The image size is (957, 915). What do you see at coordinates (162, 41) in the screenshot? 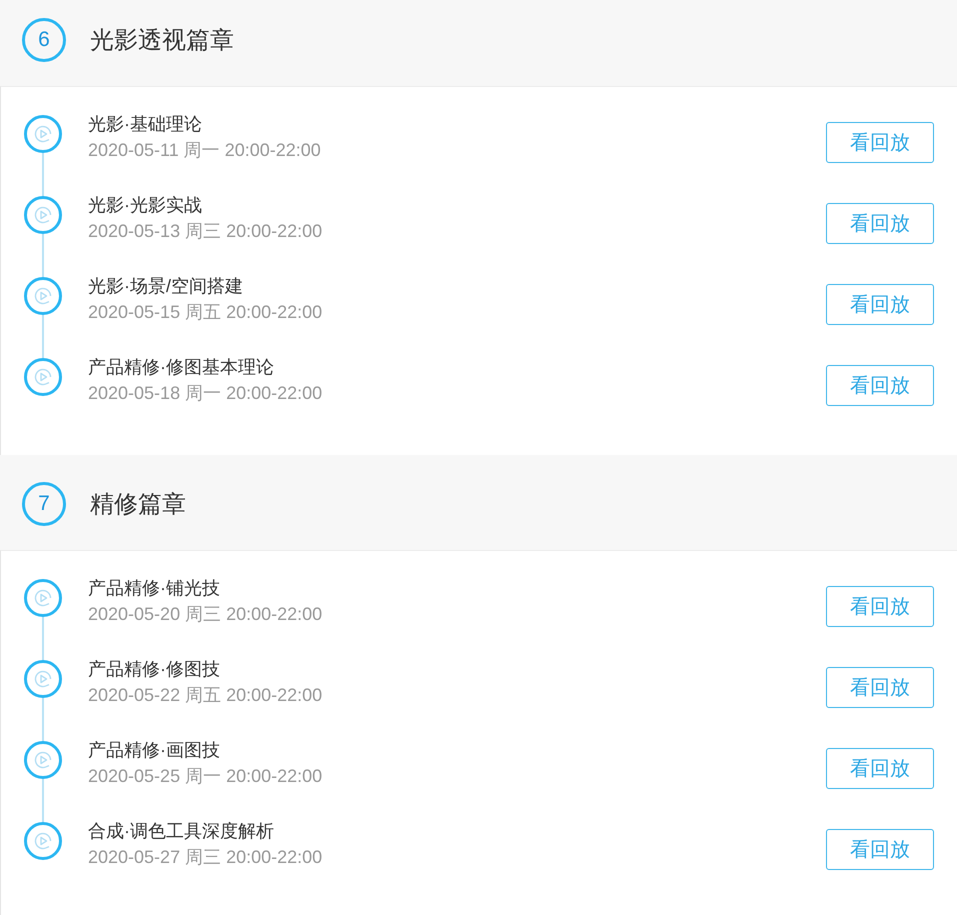
I see `chapter-title: 光影透视篇章` at bounding box center [162, 41].